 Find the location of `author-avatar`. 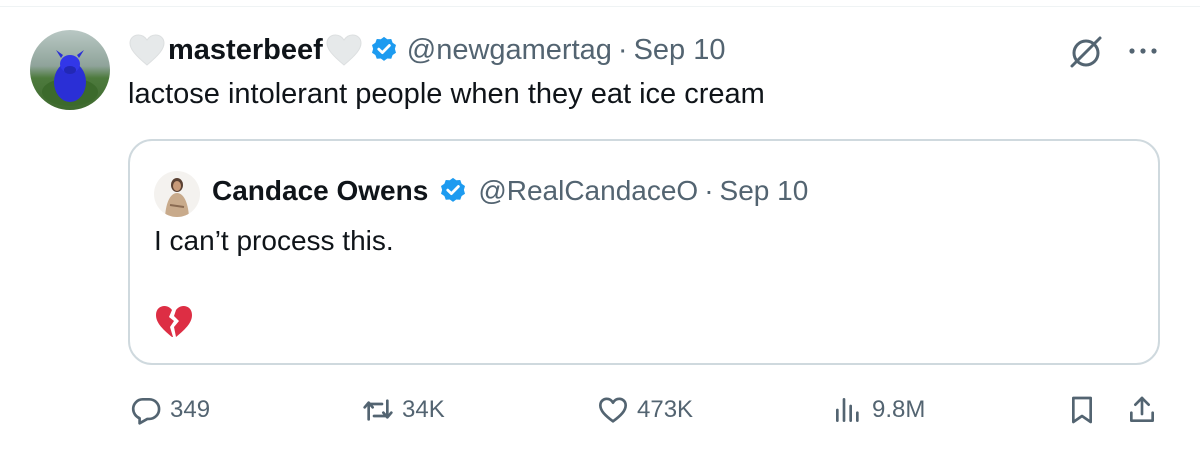

author-avatar is located at coordinates (70, 70).